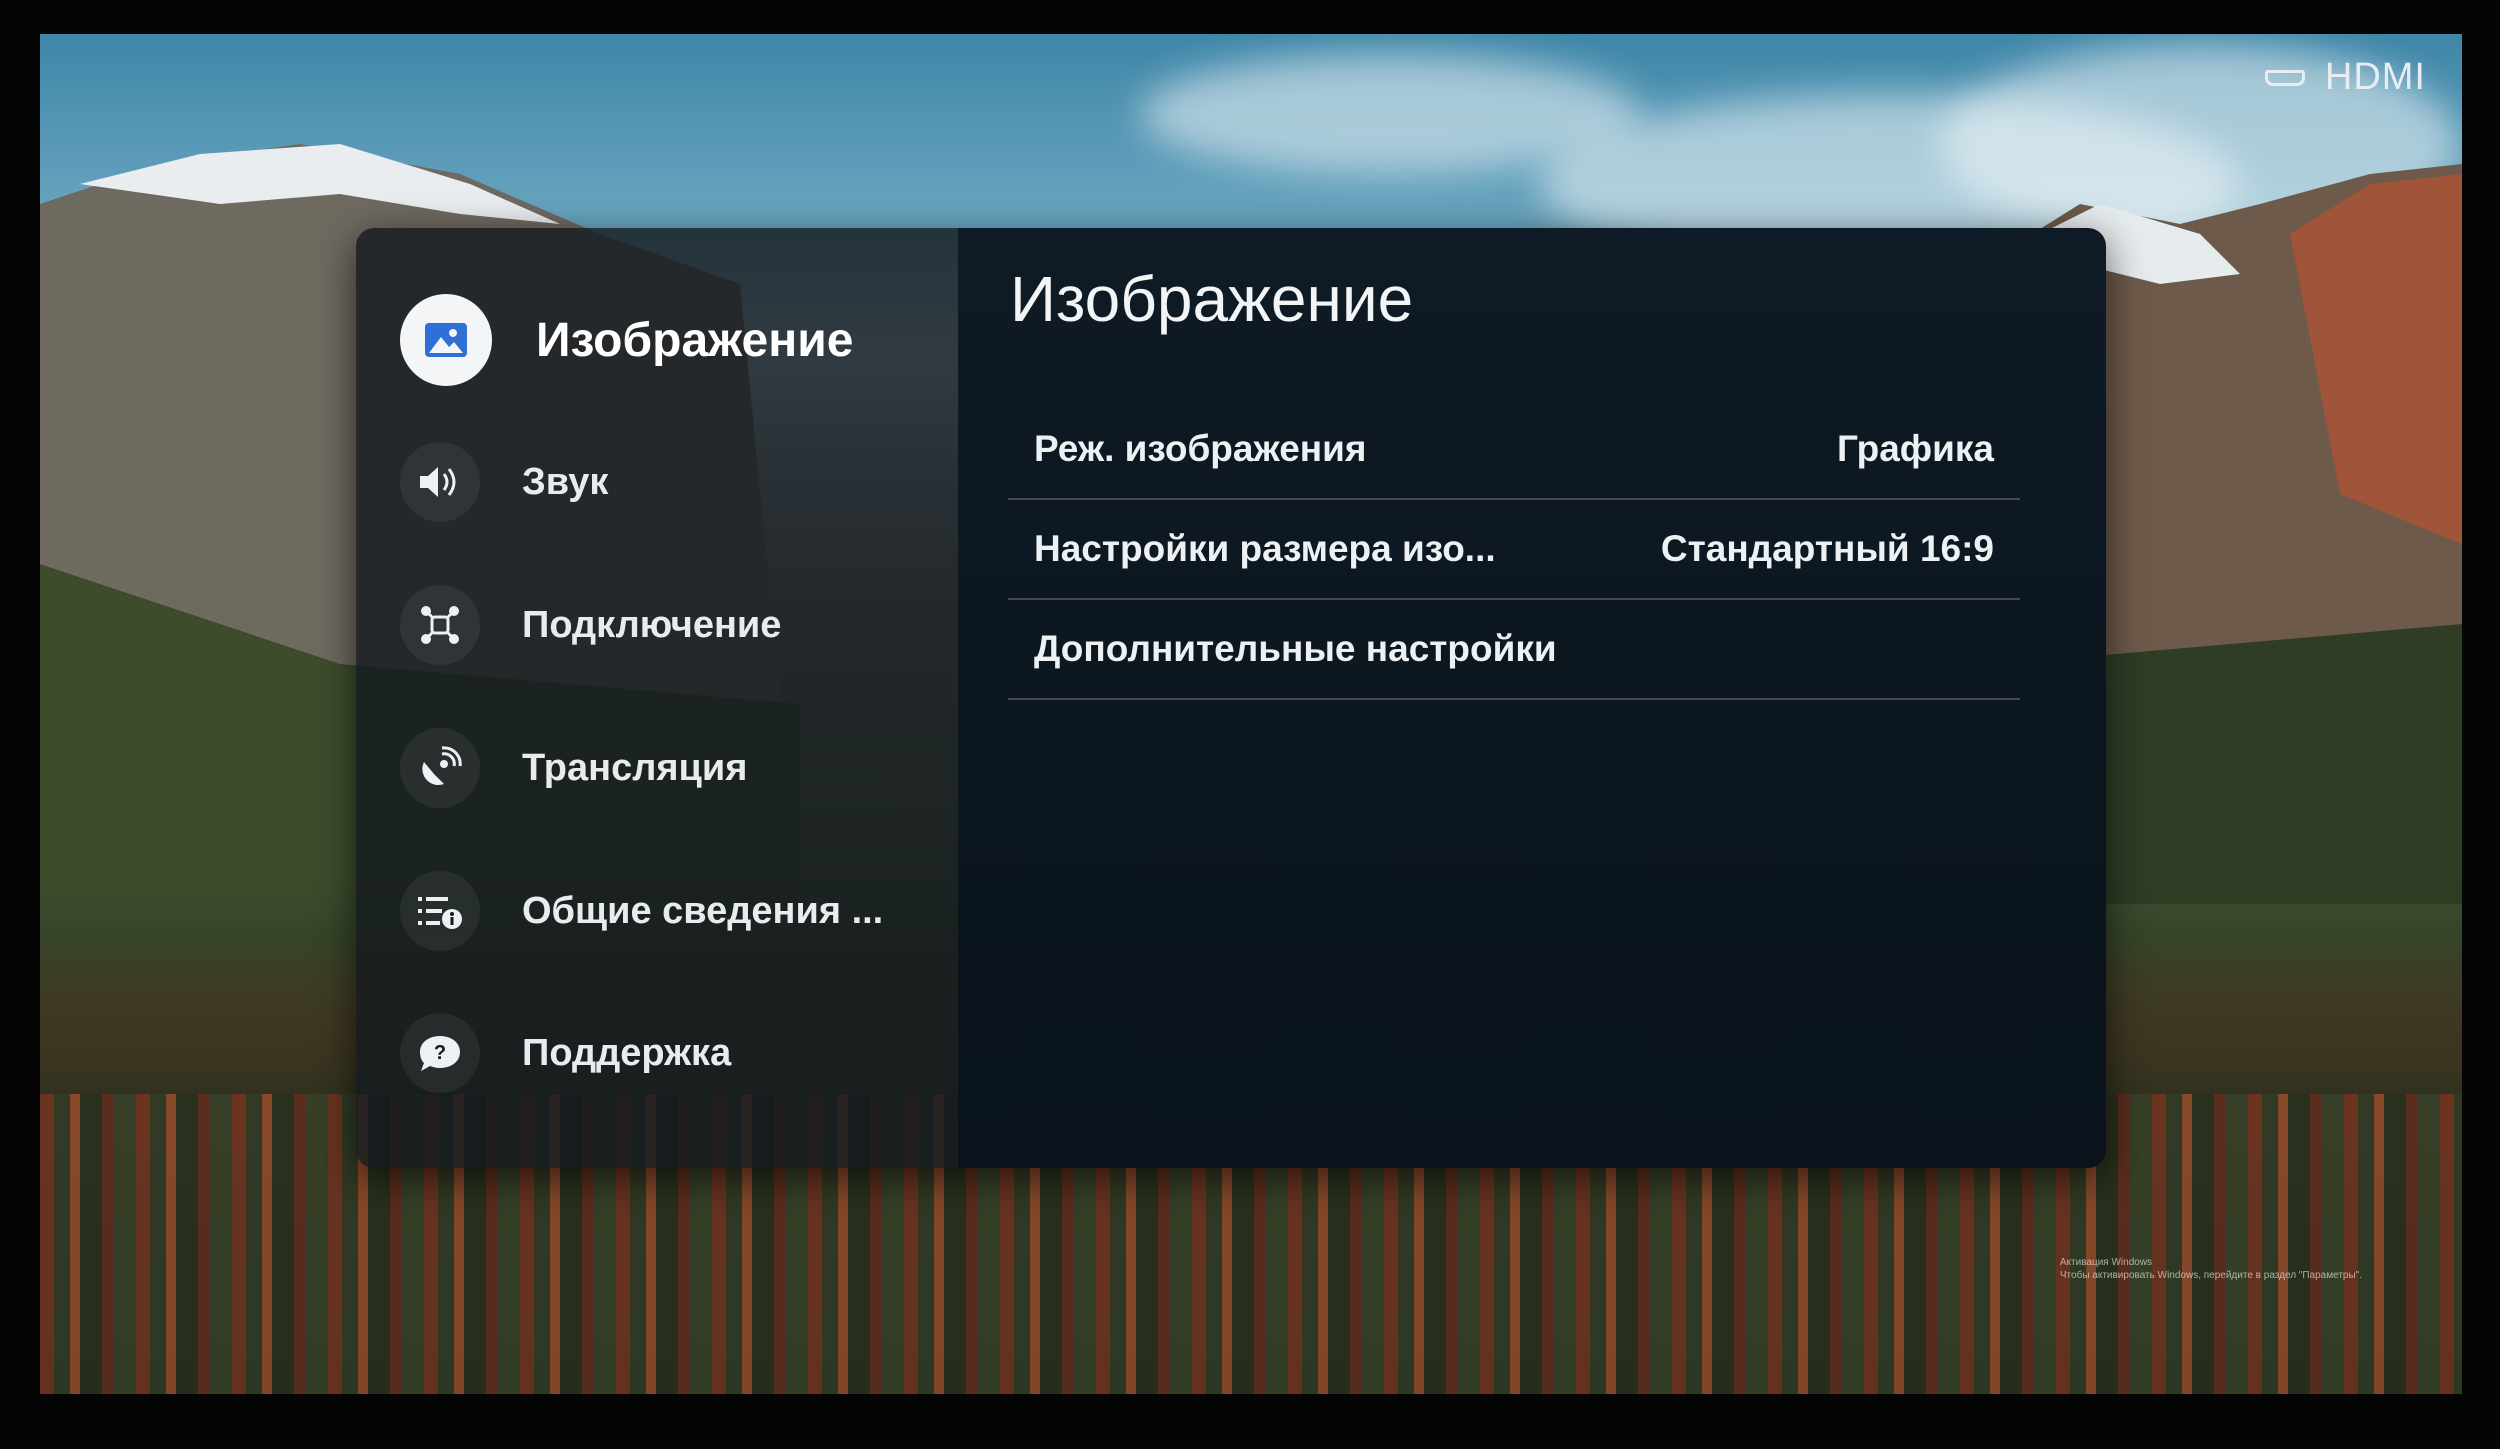 Image resolution: width=2500 pixels, height=1449 pixels. Describe the element at coordinates (565, 481) in the screenshot. I see `sidebar-item-label: Звук` at that location.